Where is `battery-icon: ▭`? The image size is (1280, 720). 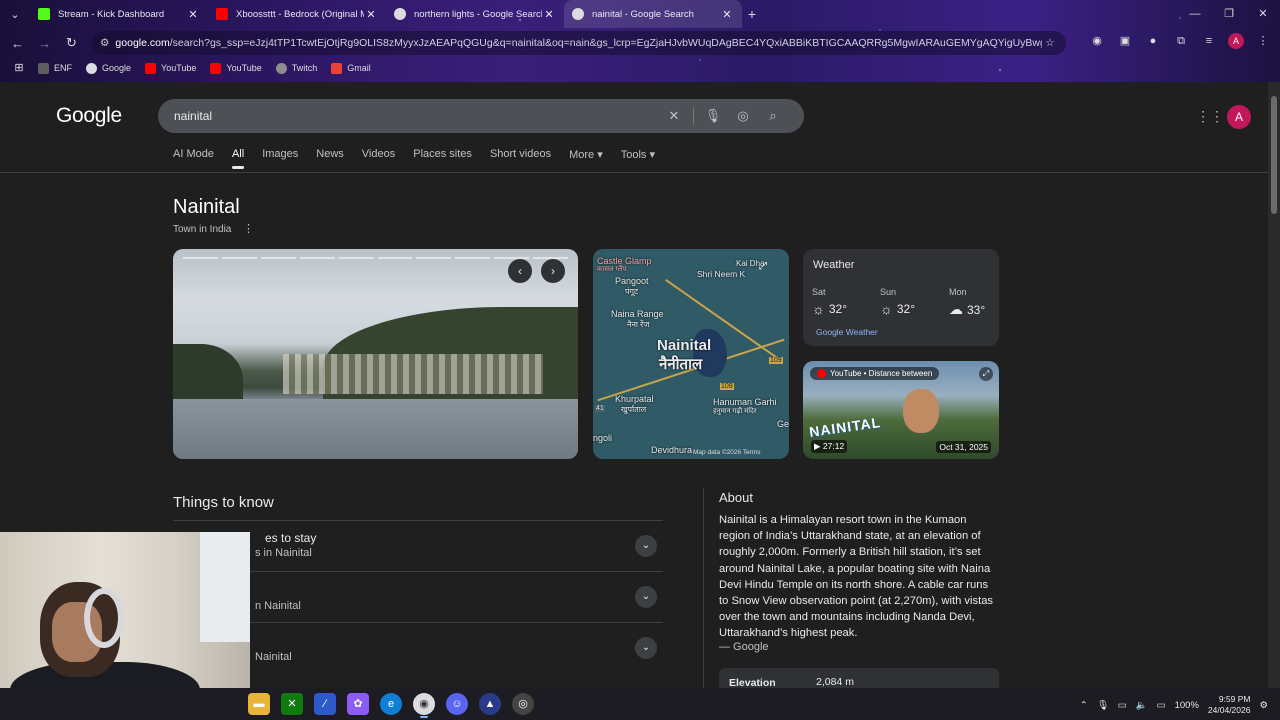 battery-icon: ▭ is located at coordinates (1161, 705).